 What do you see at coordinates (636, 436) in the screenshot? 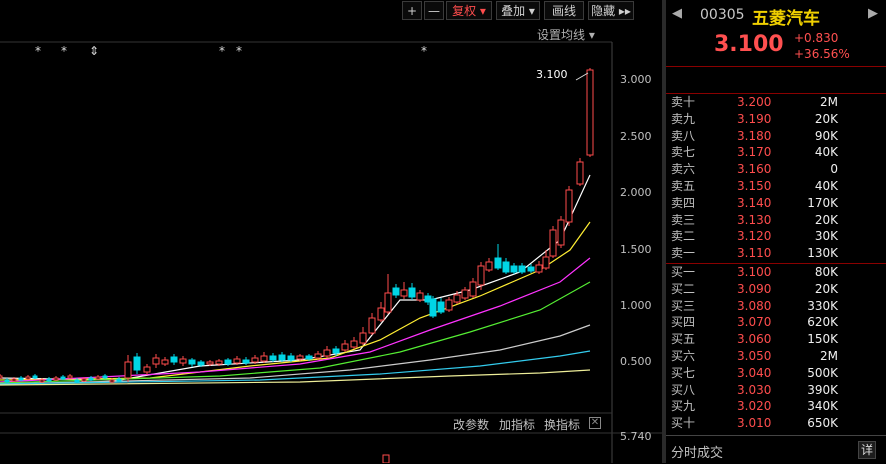
I see `volume-axis-label: 5.740` at bounding box center [636, 436].